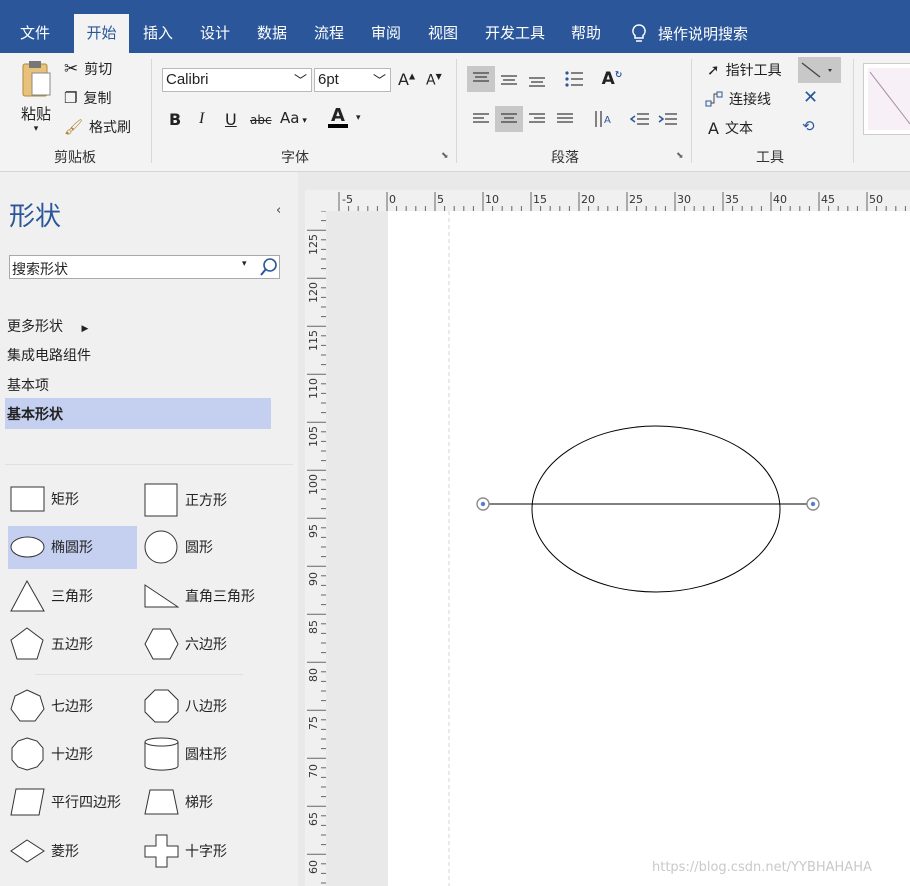 This screenshot has width=910, height=886. I want to click on ellipse-shape, so click(656, 509).